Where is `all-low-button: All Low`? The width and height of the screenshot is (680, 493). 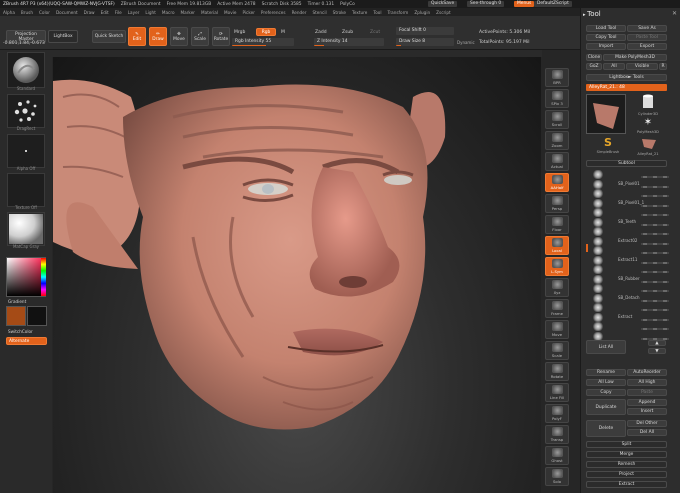
all-low-button: All Low is located at coordinates (606, 382).